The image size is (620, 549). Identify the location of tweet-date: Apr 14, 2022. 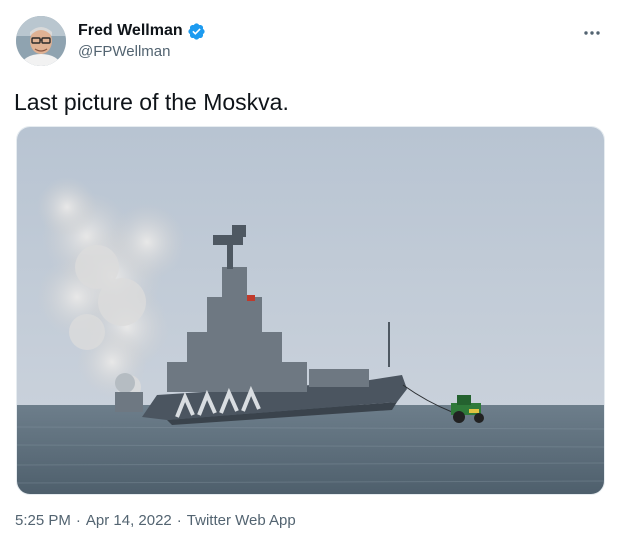
(129, 520).